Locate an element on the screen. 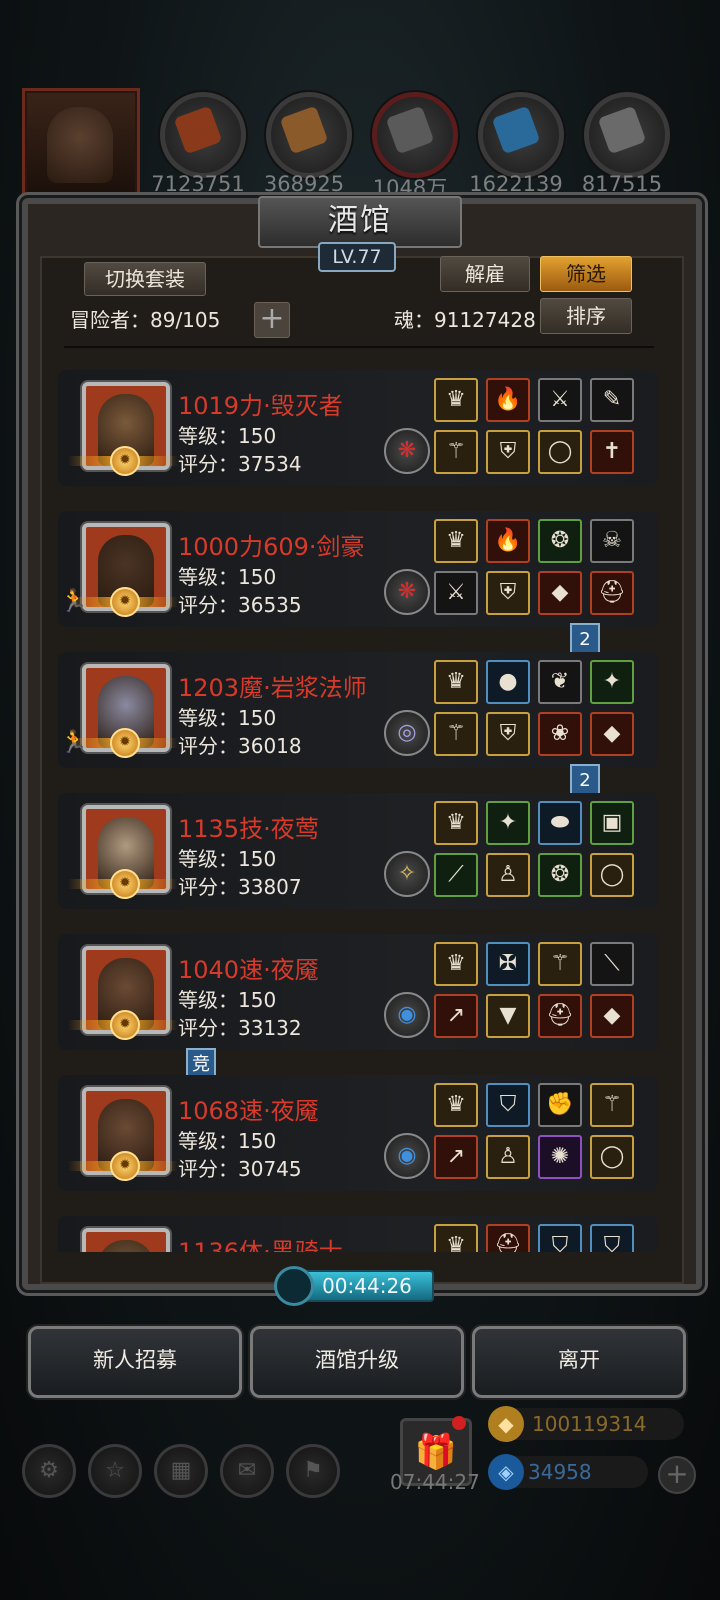  resource-iron-icon is located at coordinates (627, 135).